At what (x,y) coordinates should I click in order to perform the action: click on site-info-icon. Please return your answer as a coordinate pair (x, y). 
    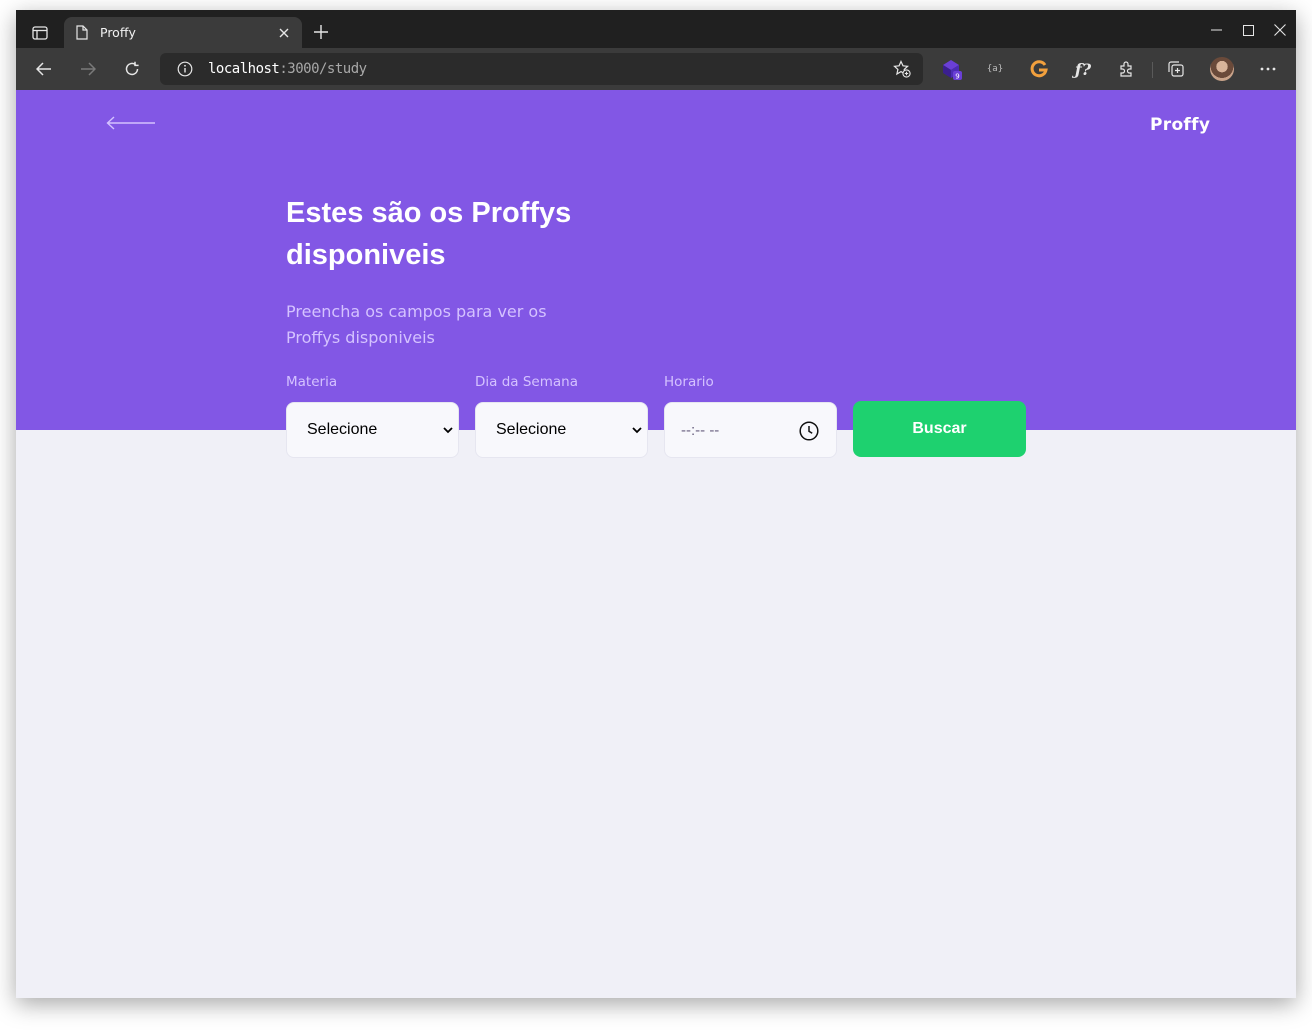
    Looking at the image, I should click on (185, 69).